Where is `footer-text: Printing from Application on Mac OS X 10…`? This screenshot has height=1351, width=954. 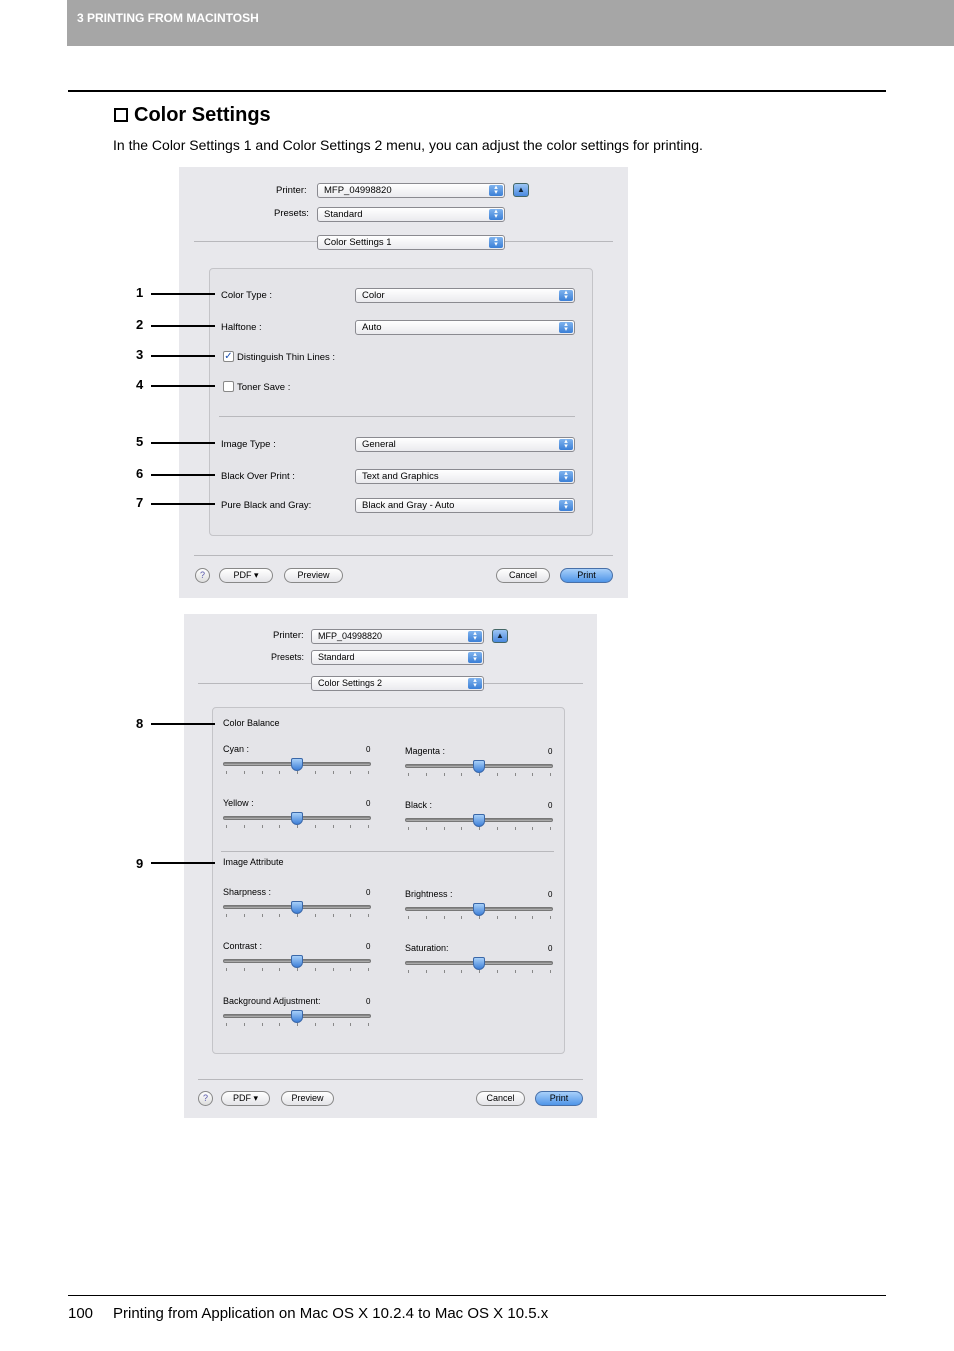
footer-text: Printing from Application on Mac OS X 10… is located at coordinates (331, 1313).